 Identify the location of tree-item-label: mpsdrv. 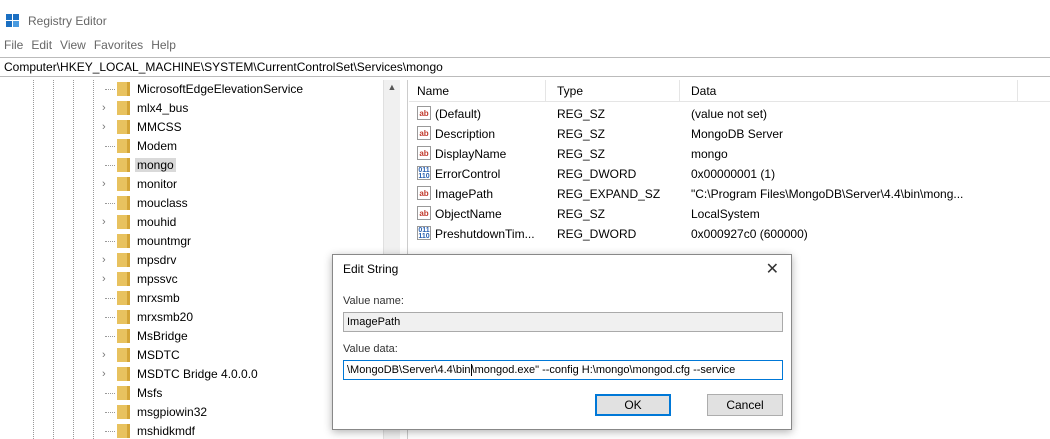
(157, 260).